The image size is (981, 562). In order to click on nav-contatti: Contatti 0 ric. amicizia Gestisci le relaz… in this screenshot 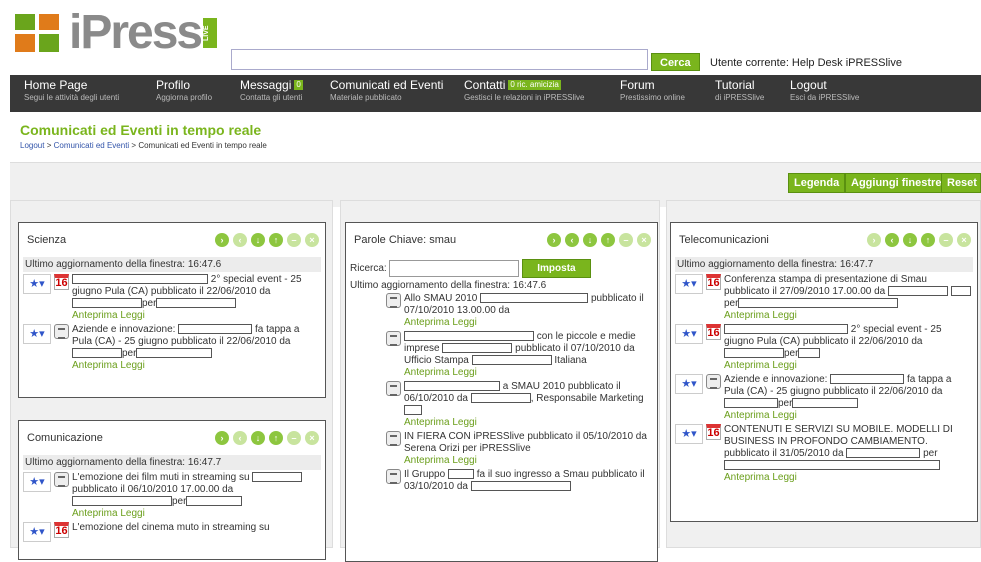, I will do `click(528, 93)`.